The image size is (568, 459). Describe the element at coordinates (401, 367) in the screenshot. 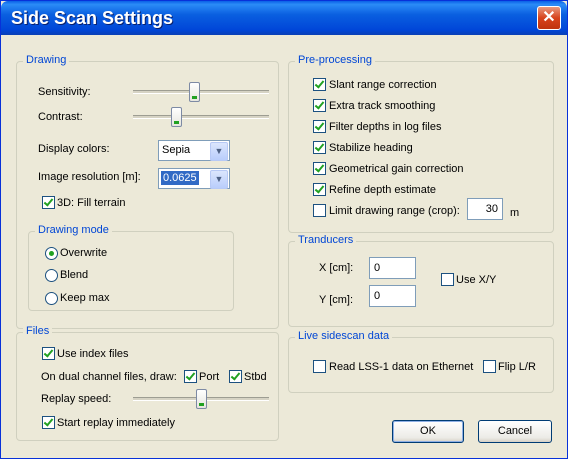

I see `read-lss-label: Read LSS-1 data on Ethernet` at that location.